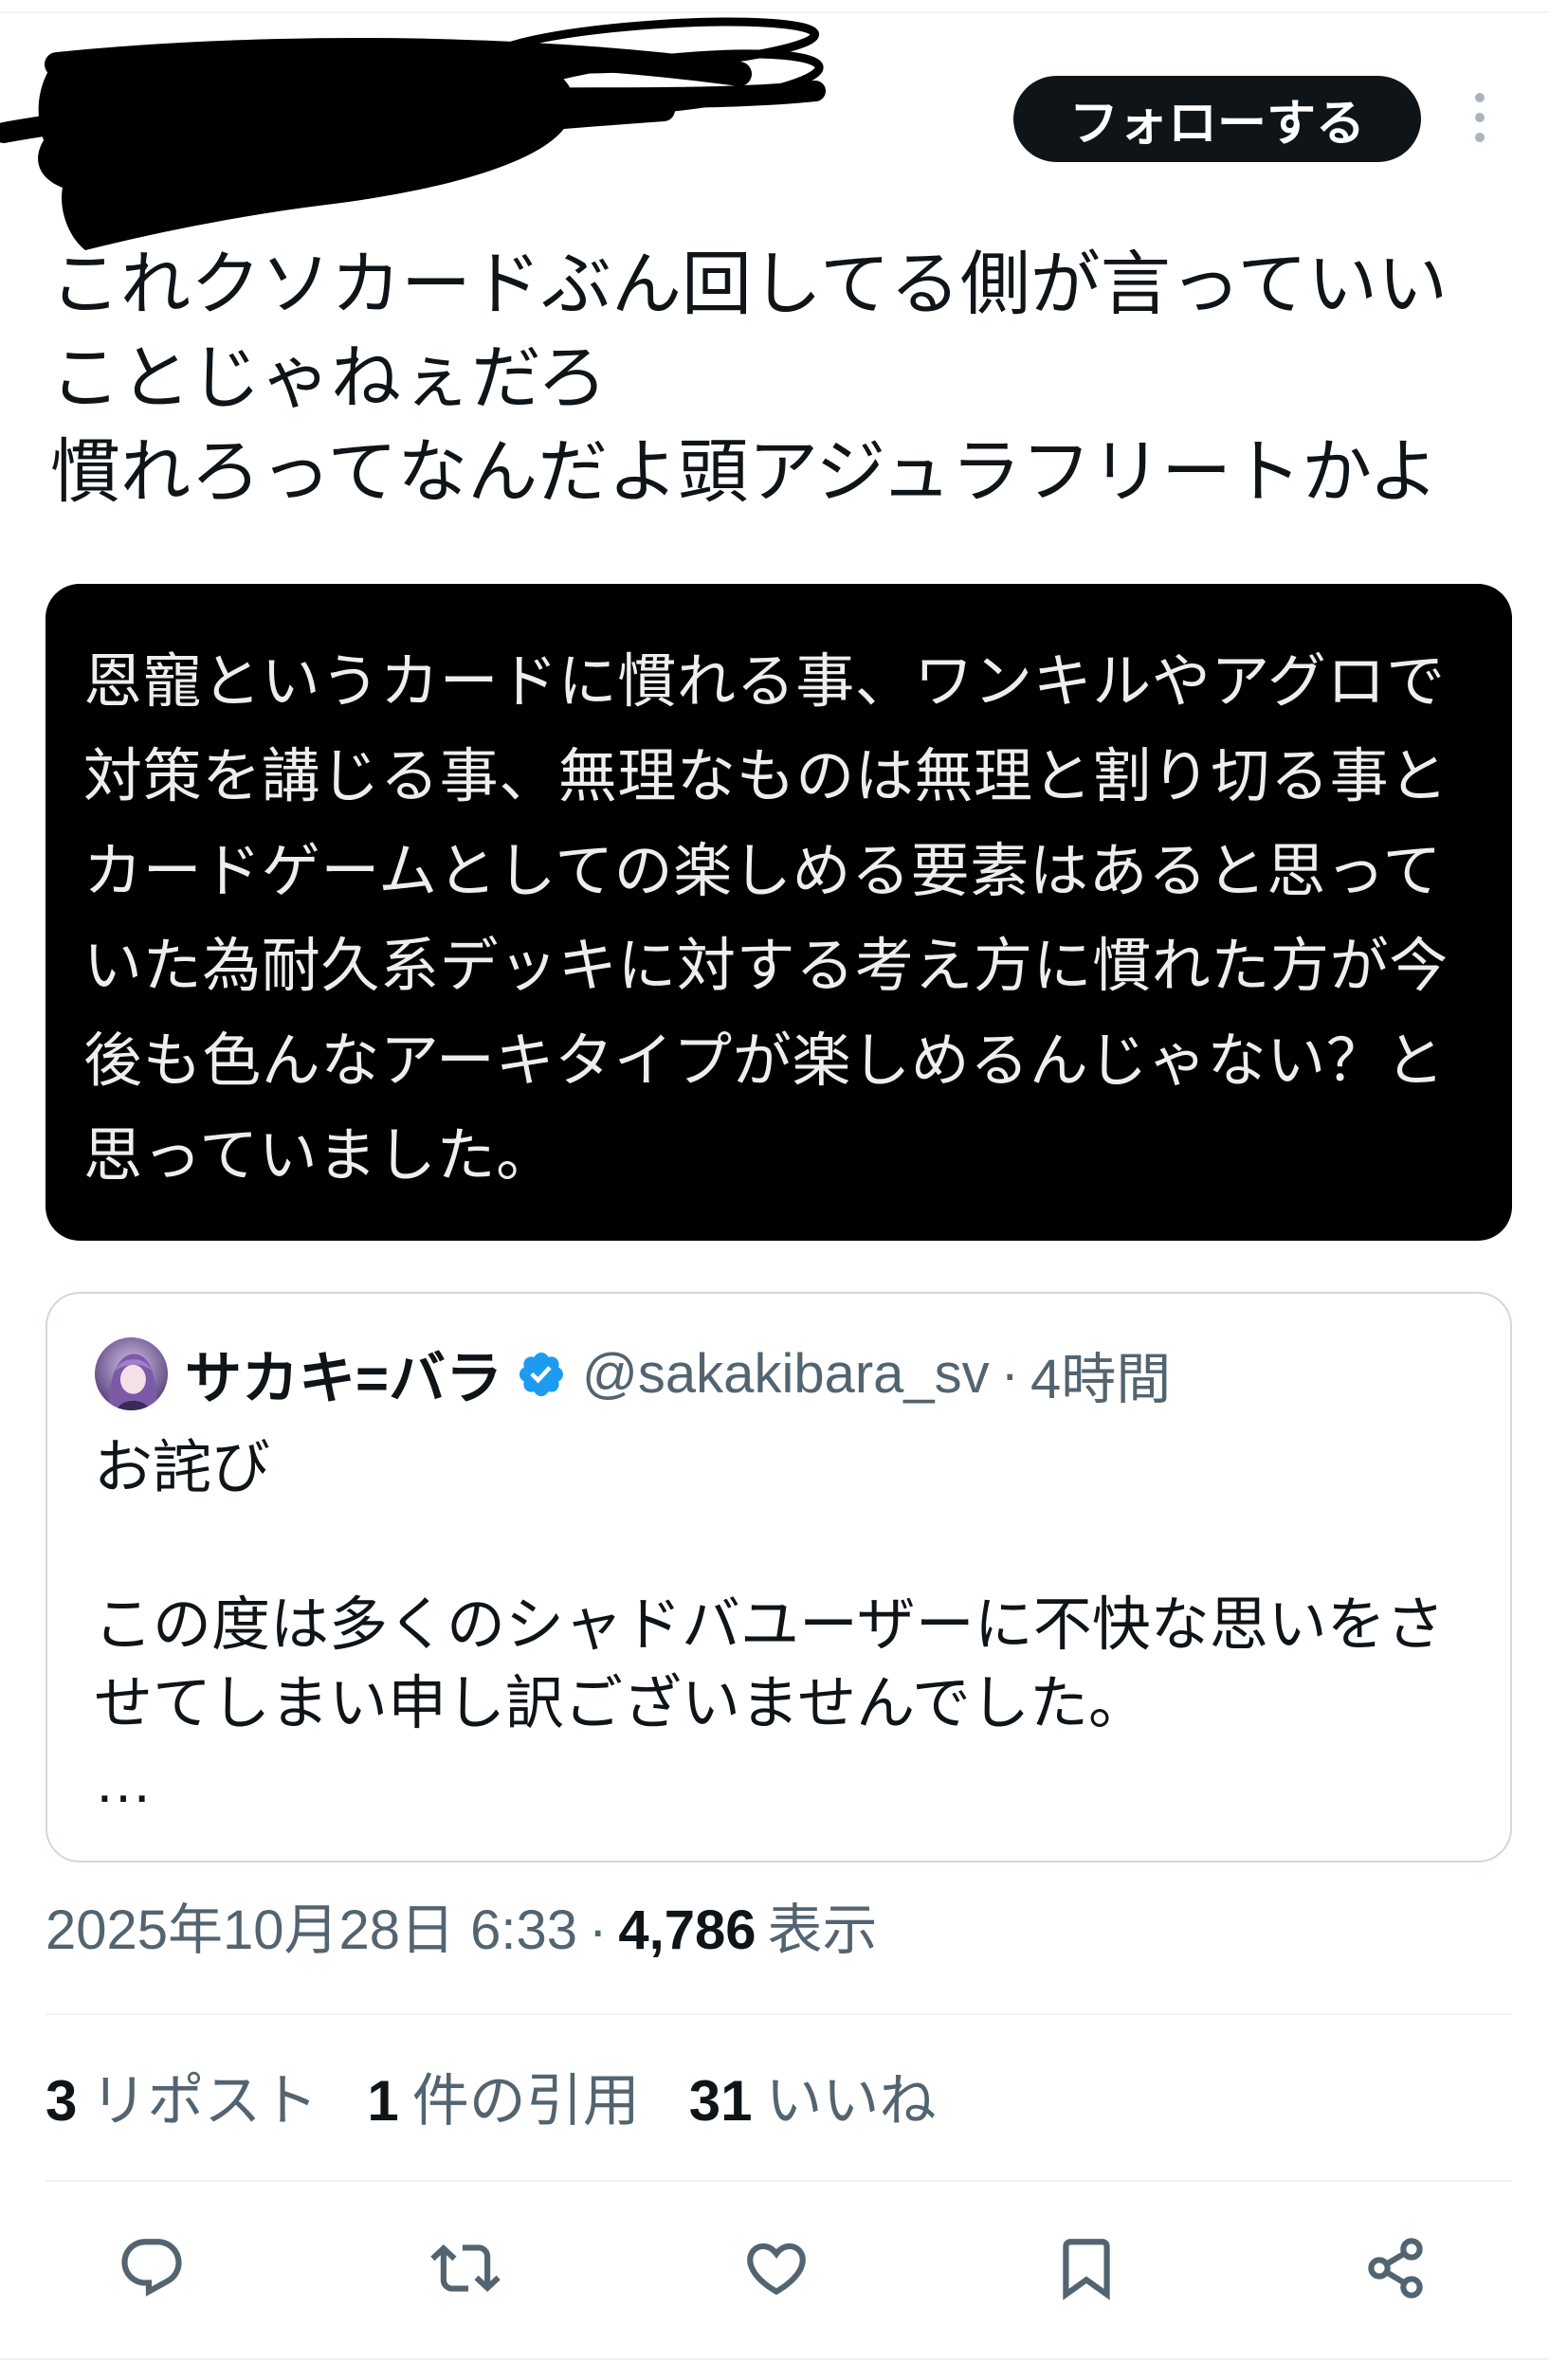 This screenshot has height=2380, width=1549. I want to click on tweet-timestamp: 2025年10月28日 6:33, so click(311, 1930).